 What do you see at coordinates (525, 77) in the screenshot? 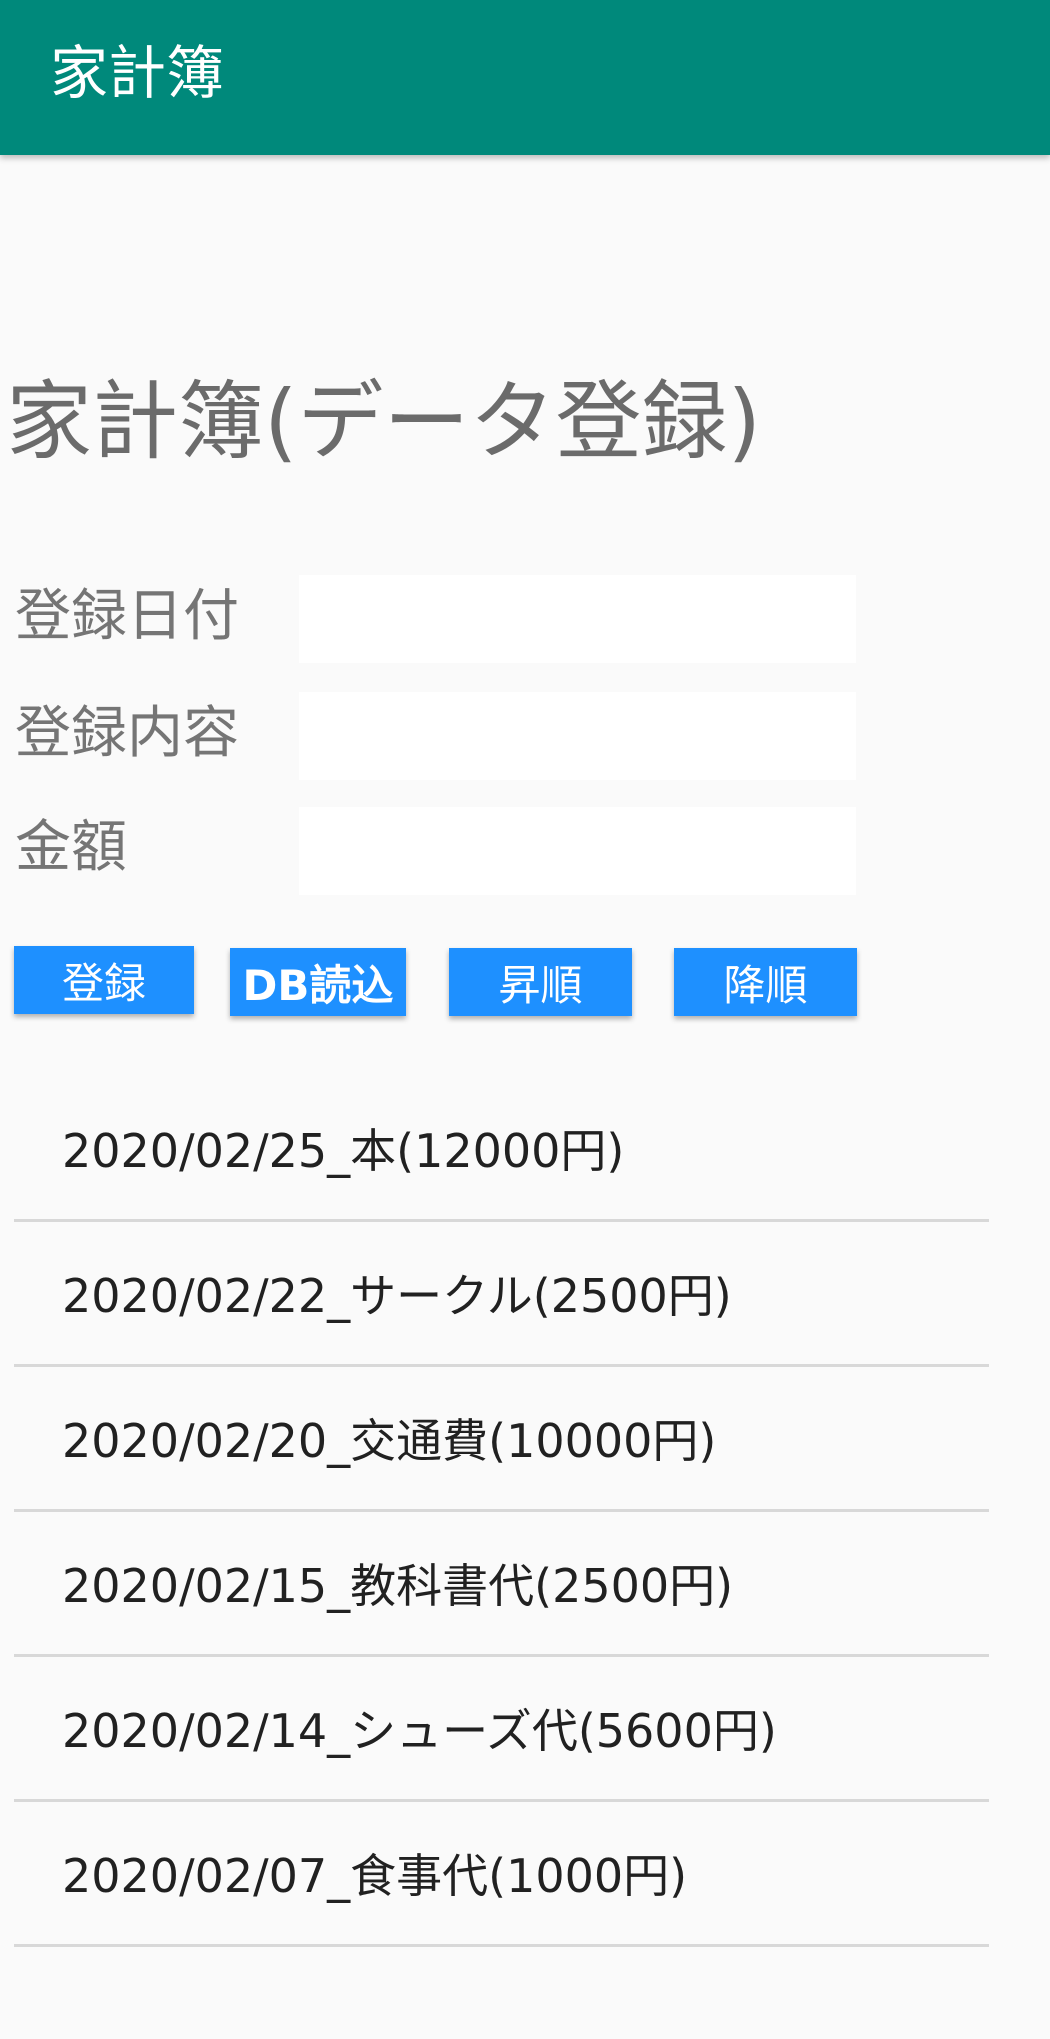
I see `app-bar: 家計簿` at bounding box center [525, 77].